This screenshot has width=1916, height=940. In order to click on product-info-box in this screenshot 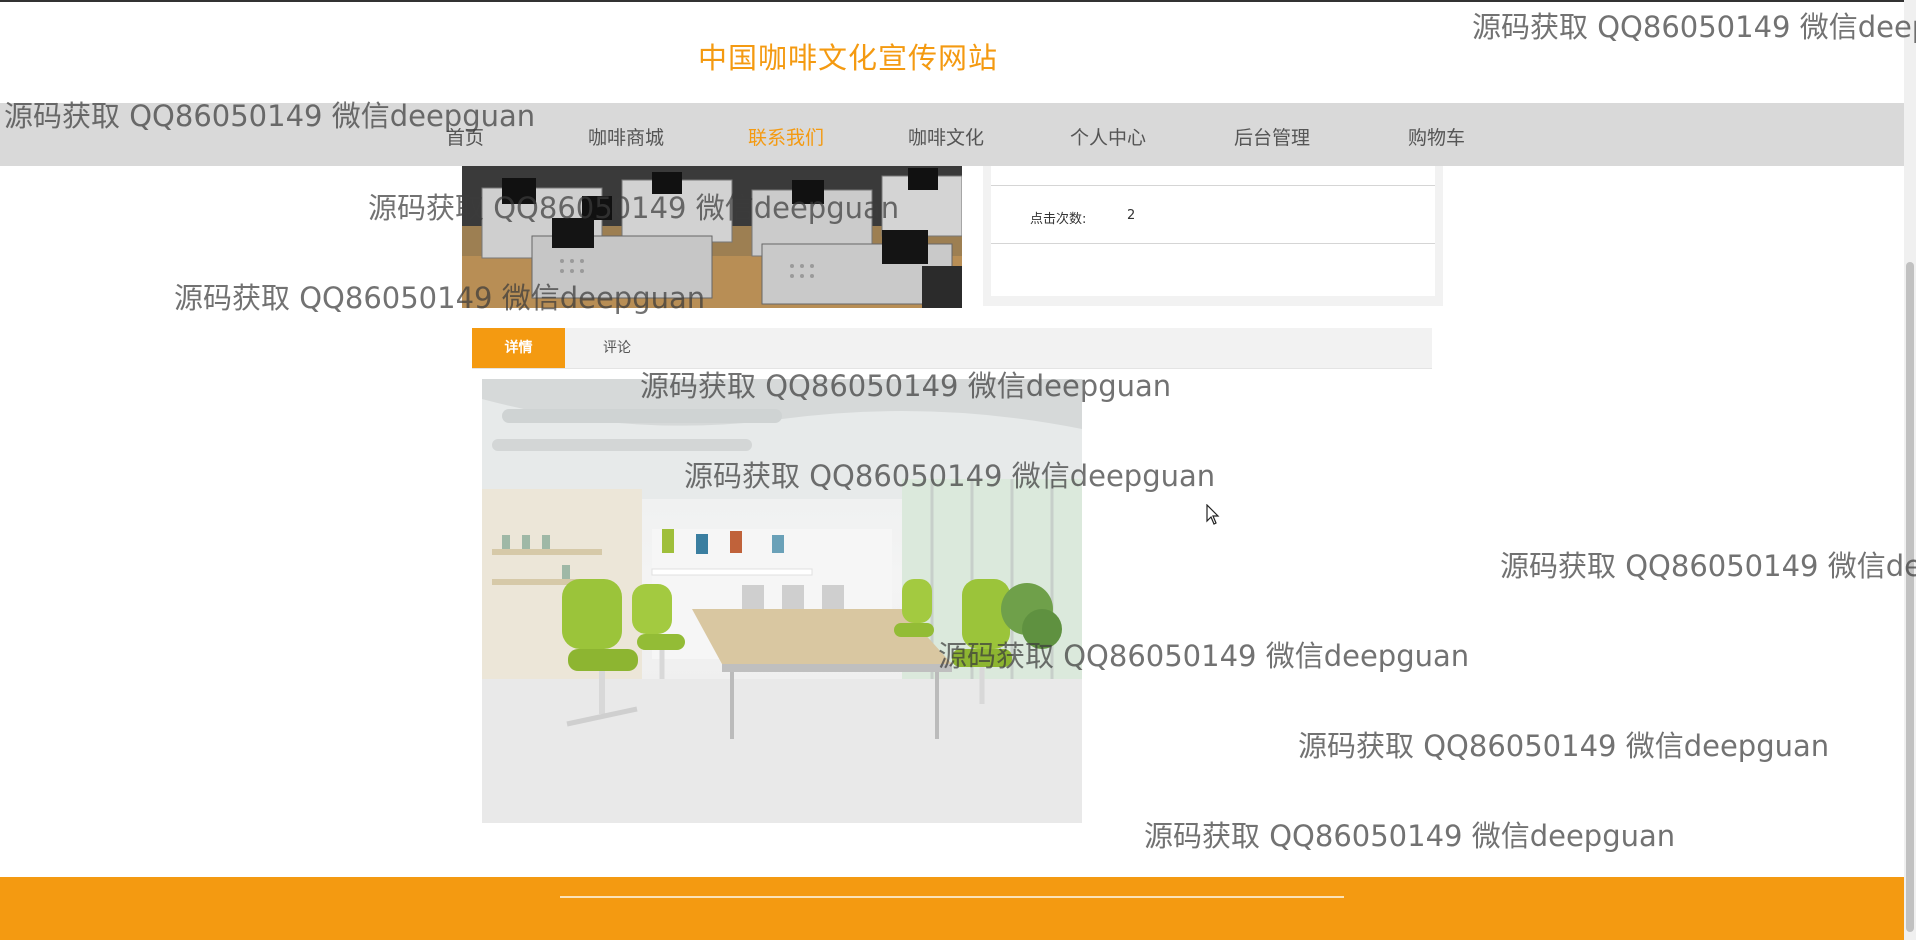, I will do `click(1213, 236)`.